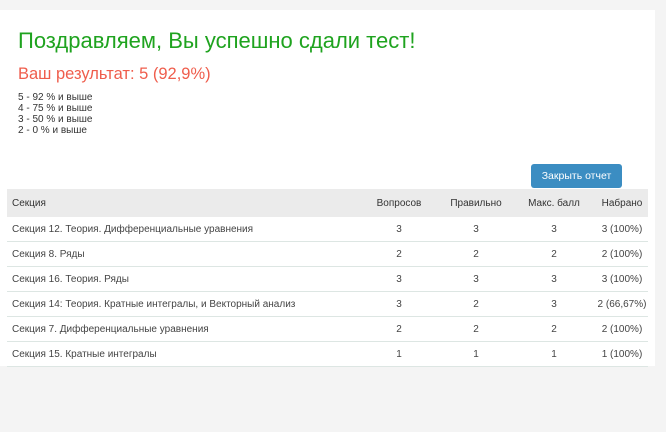 Image resolution: width=666 pixels, height=432 pixels. Describe the element at coordinates (182, 354) in the screenshot. I see `section-name-cell: Секция 15. Кратные интегралы` at that location.